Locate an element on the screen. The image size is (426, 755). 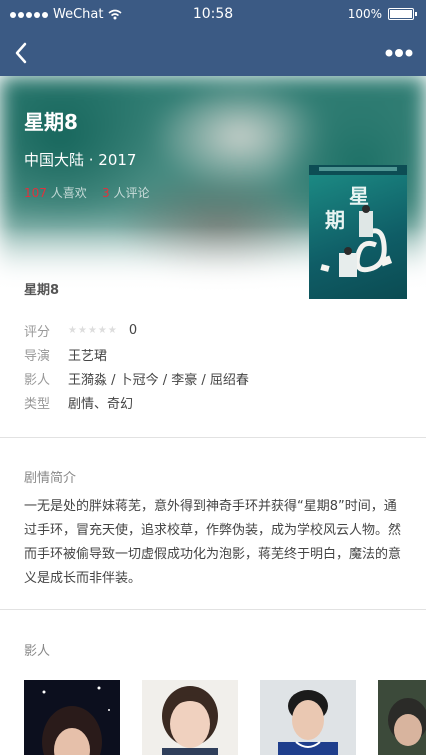
back-icon is located at coordinates (23, 53).